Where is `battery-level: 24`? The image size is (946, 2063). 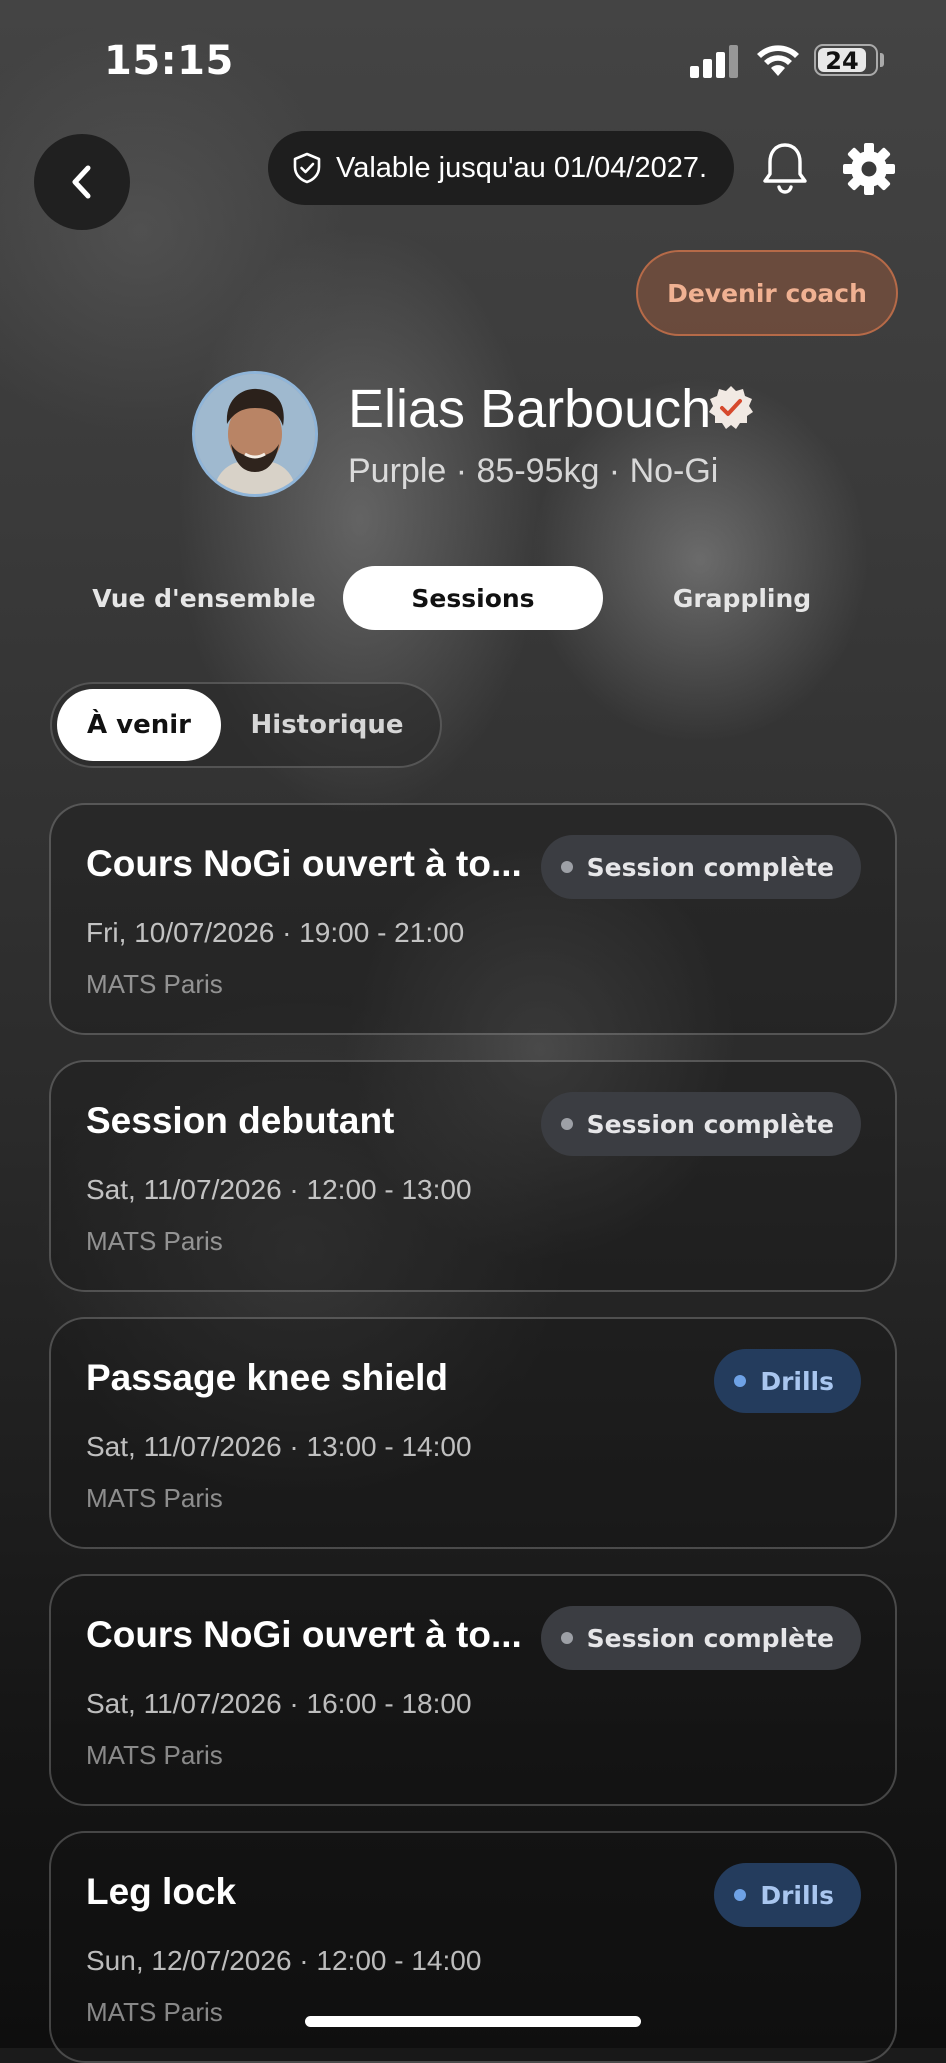 battery-level: 24 is located at coordinates (842, 61).